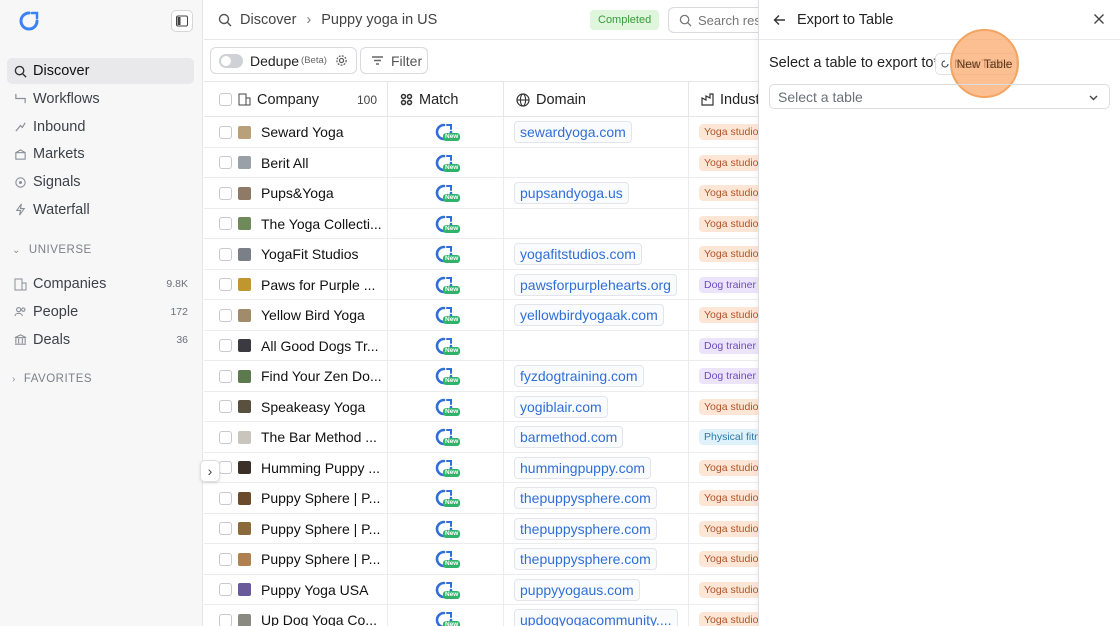 This screenshot has height=626, width=1120. I want to click on sidebar-item-inbound: Inbound, so click(100, 127).